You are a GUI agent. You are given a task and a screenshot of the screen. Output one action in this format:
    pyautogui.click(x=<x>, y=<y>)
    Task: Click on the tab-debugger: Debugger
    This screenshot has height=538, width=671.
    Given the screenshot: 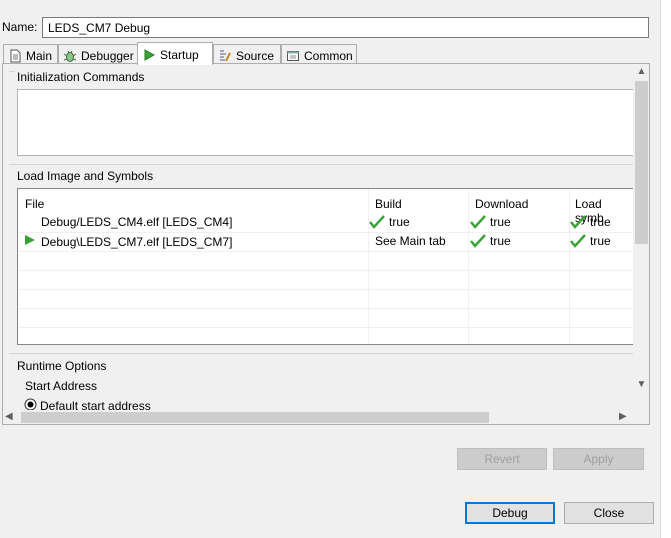 What is the action you would take?
    pyautogui.click(x=98, y=54)
    